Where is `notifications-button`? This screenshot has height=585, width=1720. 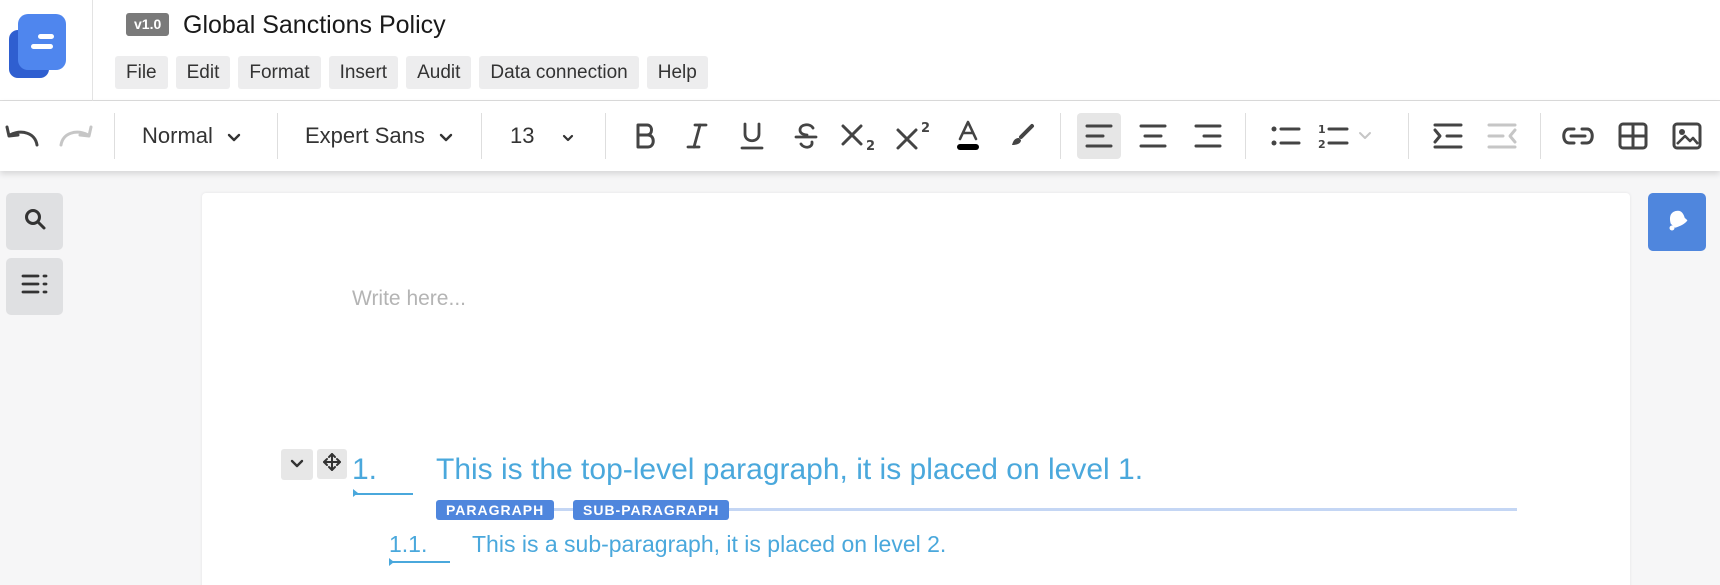 notifications-button is located at coordinates (1677, 222).